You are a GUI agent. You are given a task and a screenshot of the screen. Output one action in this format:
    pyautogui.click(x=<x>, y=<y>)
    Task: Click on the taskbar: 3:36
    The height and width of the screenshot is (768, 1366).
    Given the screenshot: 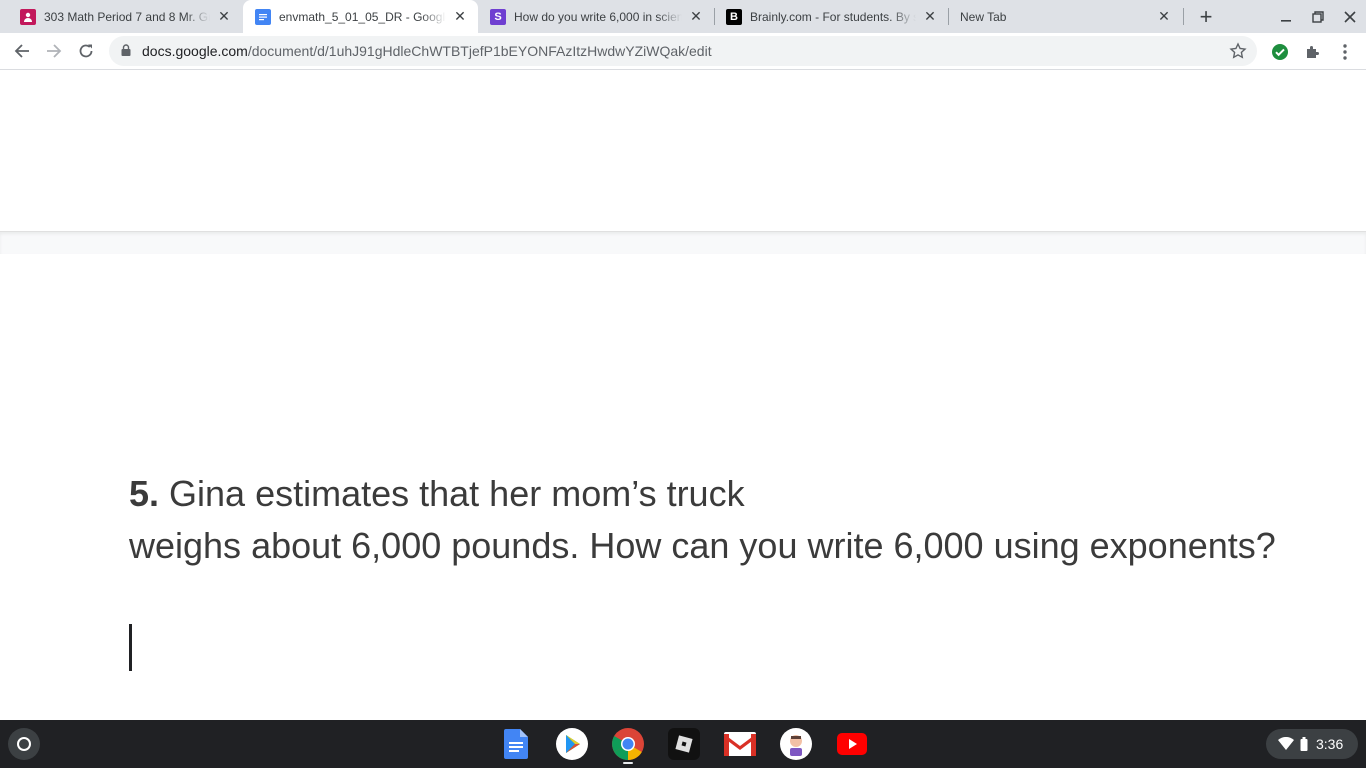 What is the action you would take?
    pyautogui.click(x=683, y=744)
    